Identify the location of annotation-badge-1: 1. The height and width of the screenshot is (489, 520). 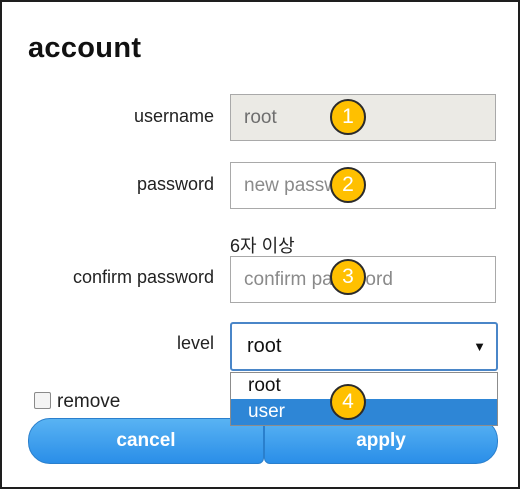
(348, 117).